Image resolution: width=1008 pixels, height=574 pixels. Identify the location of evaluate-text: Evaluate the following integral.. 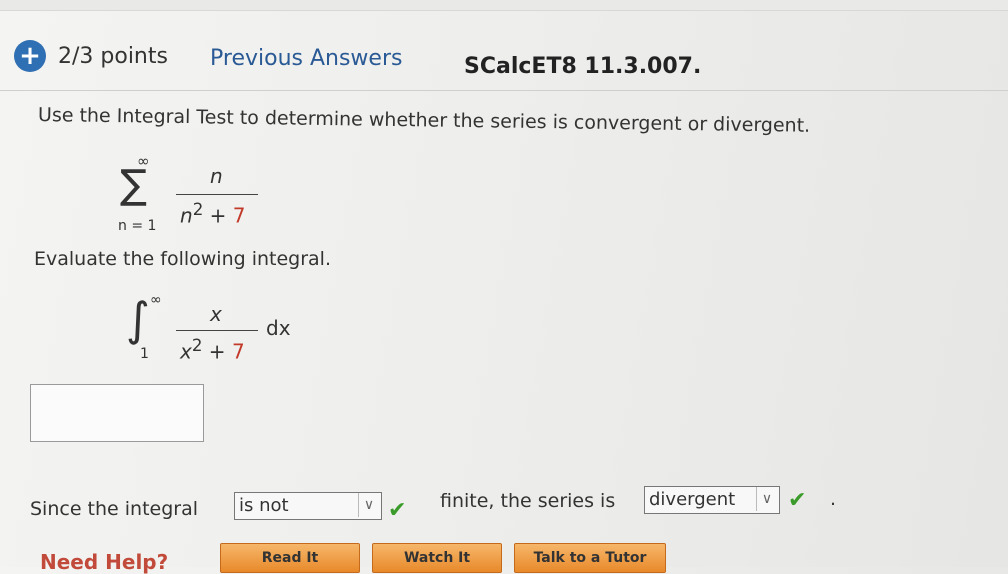
(183, 259).